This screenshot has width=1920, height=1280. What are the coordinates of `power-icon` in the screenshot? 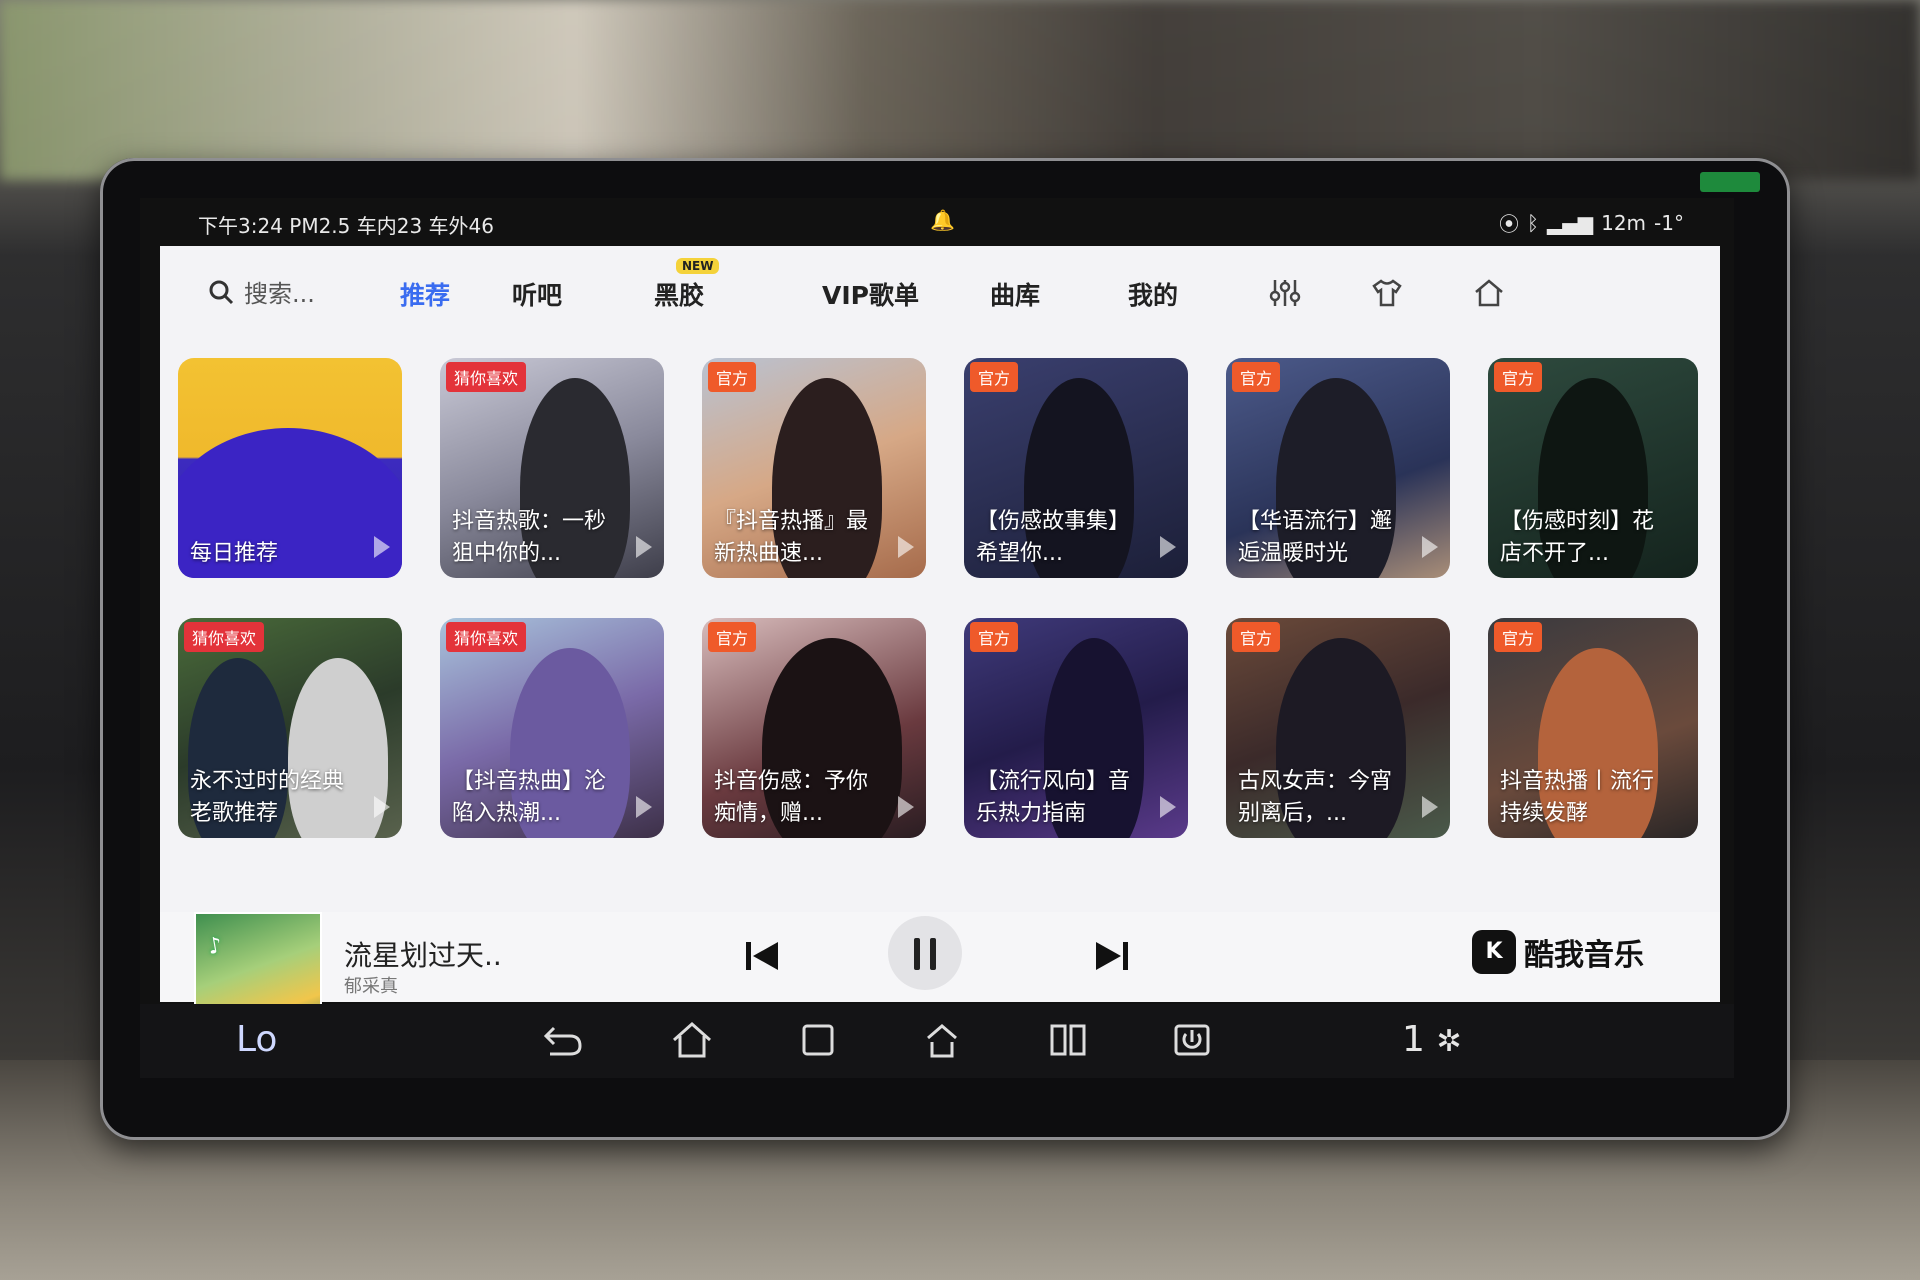 It's located at (1192, 1040).